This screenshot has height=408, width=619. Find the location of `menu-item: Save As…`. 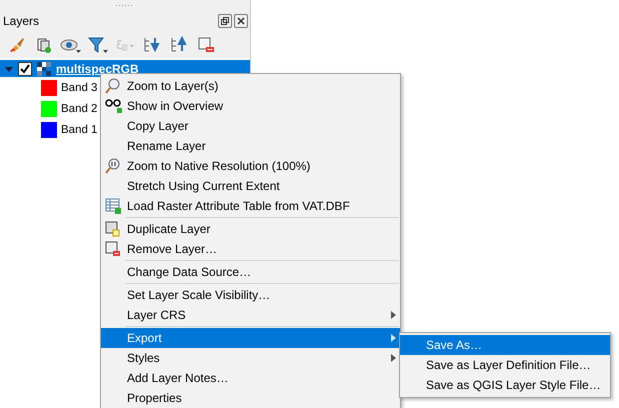

menu-item: Save As… is located at coordinates (505, 345).